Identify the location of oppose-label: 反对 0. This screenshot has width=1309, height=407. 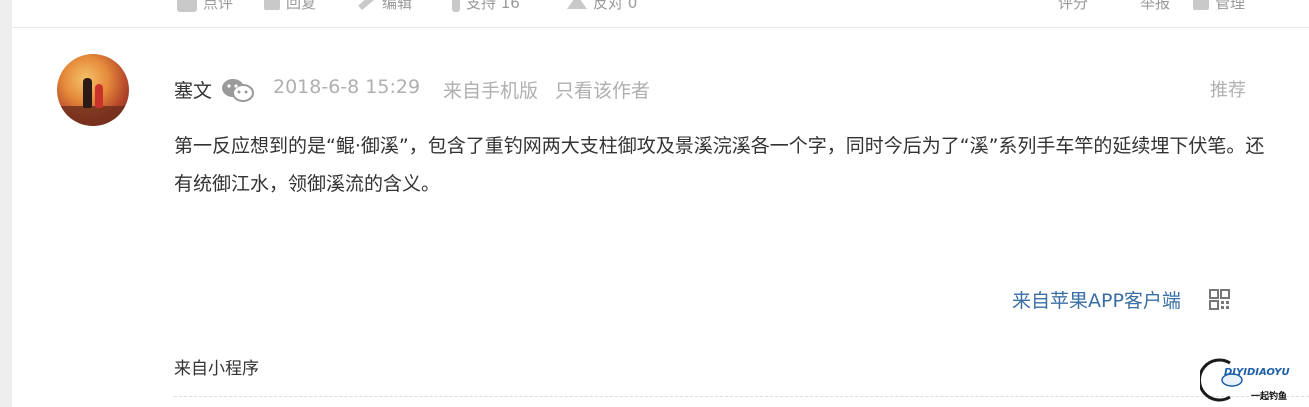
(615, 6).